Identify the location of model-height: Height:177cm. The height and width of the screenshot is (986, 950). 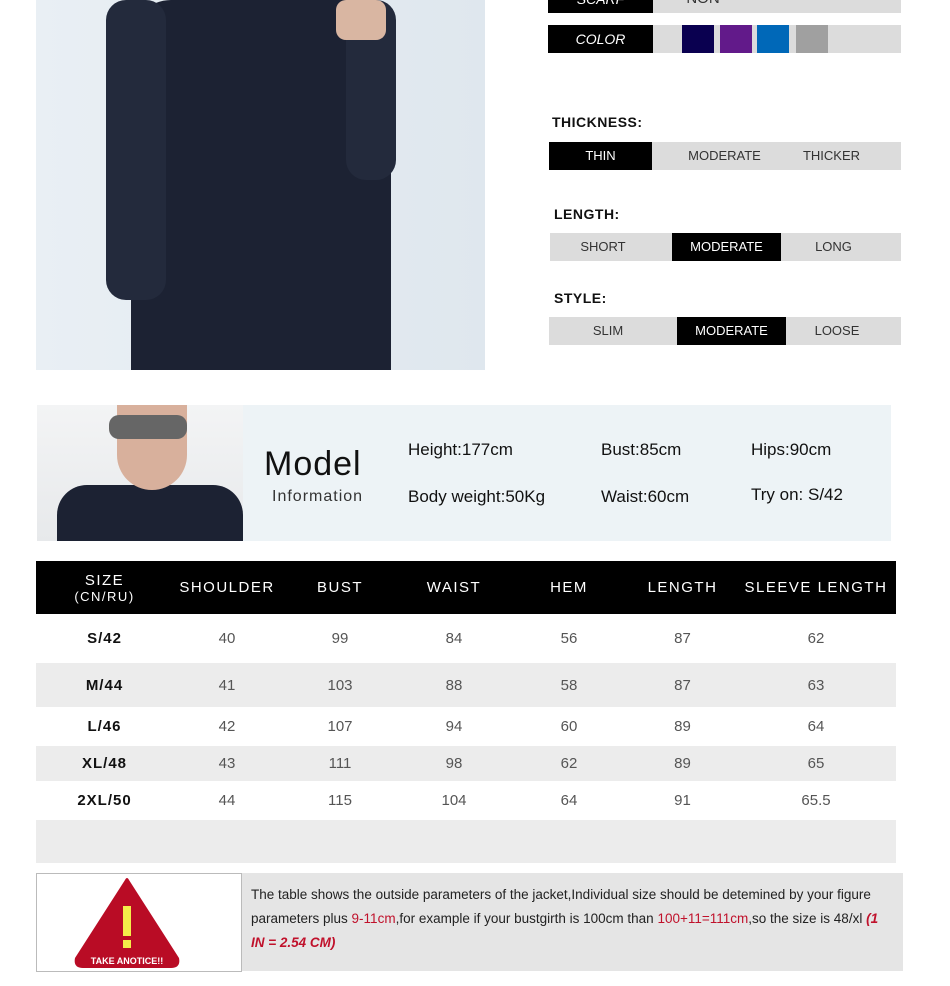
(460, 449).